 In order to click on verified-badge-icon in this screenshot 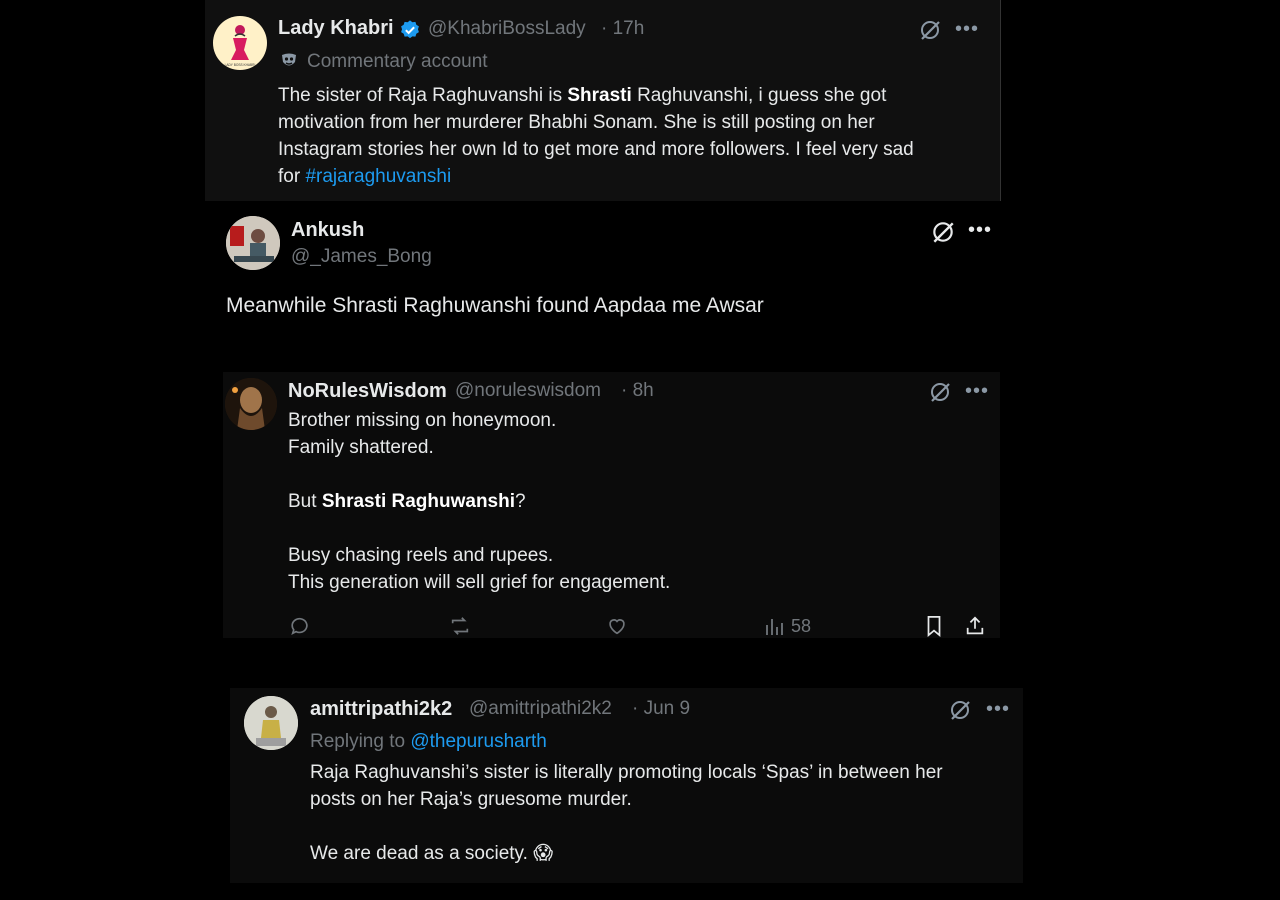, I will do `click(410, 30)`.